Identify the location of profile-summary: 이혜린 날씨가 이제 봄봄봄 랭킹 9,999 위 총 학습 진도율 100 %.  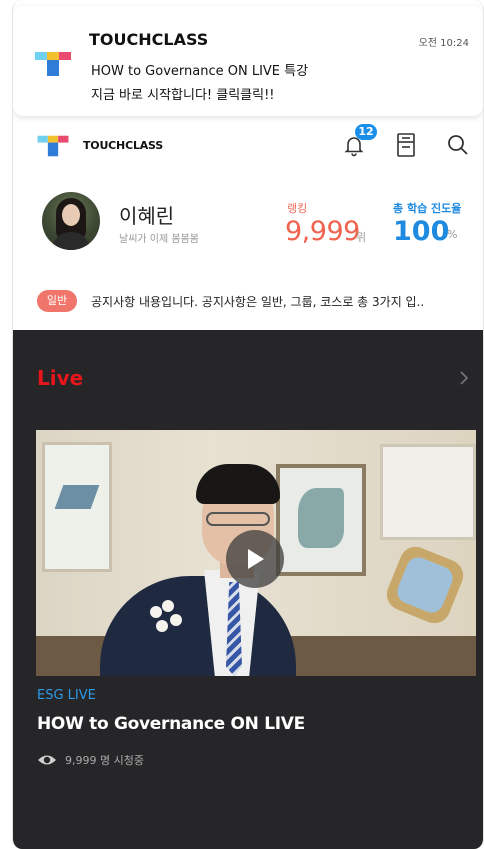
(248, 225).